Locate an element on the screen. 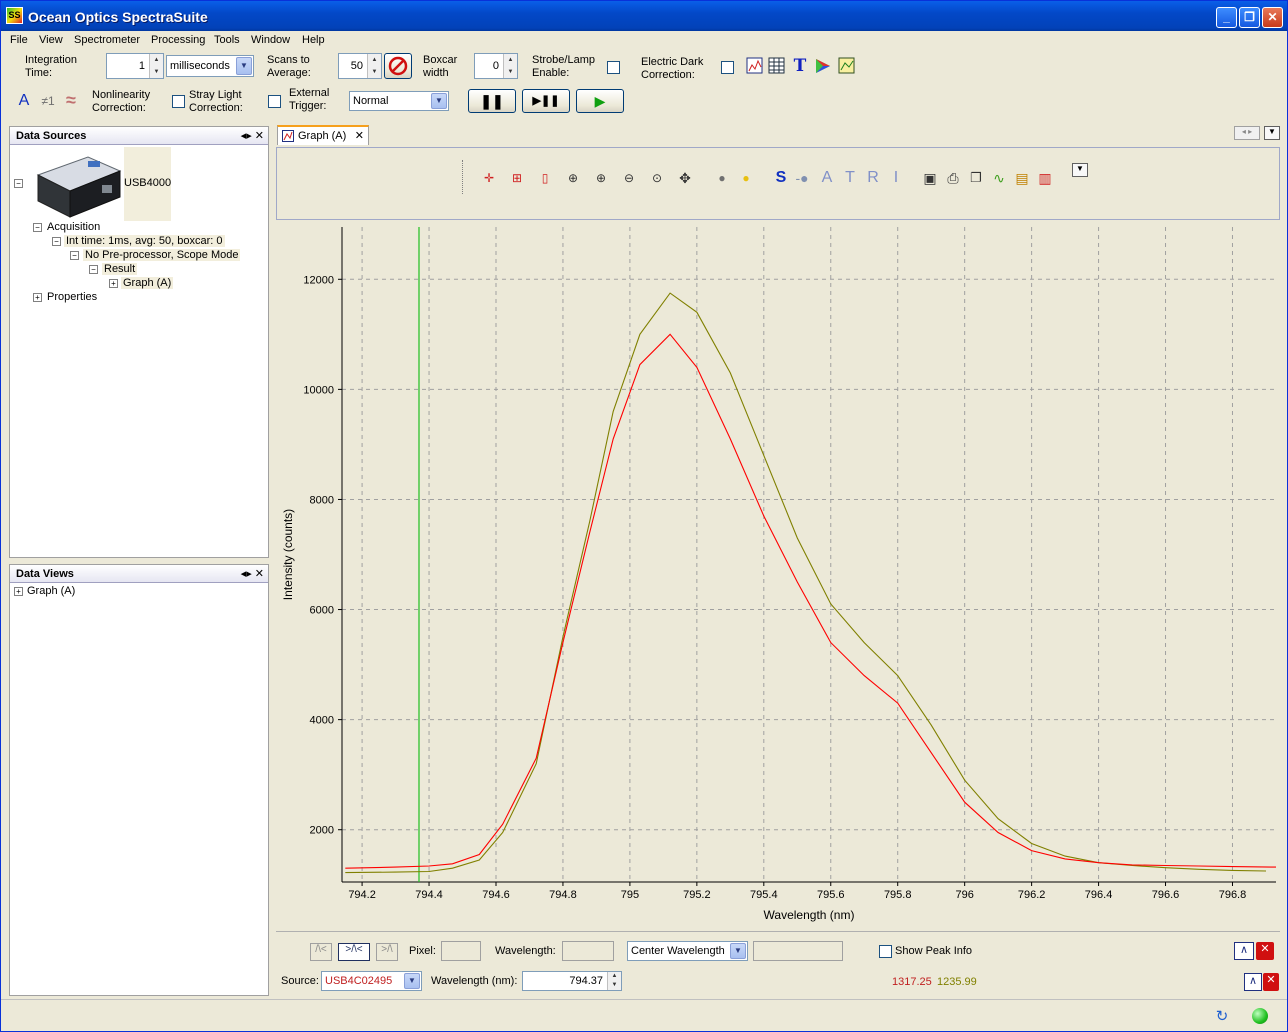 Image resolution: width=1288 pixels, height=1032 pixels. stray-light-checkbox is located at coordinates (274, 101).